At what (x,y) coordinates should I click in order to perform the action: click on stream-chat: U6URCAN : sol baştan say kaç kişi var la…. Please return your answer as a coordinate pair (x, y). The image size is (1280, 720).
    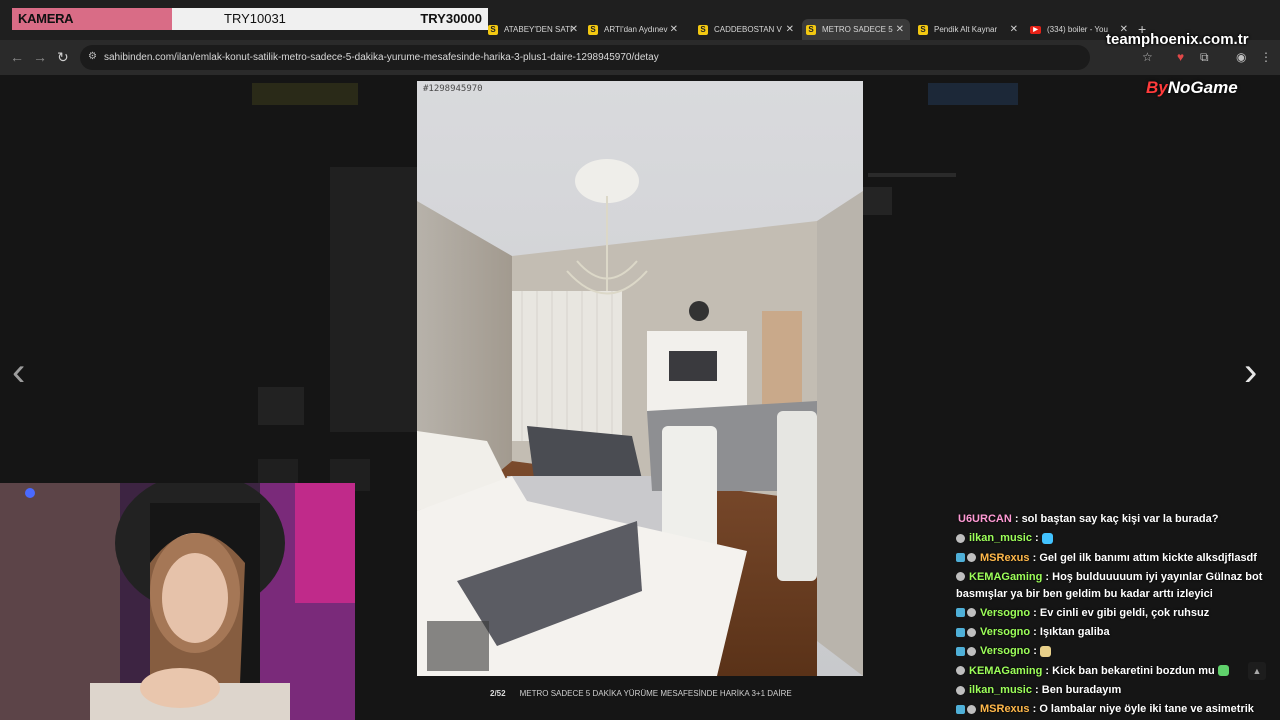
    Looking at the image, I should click on (1115, 615).